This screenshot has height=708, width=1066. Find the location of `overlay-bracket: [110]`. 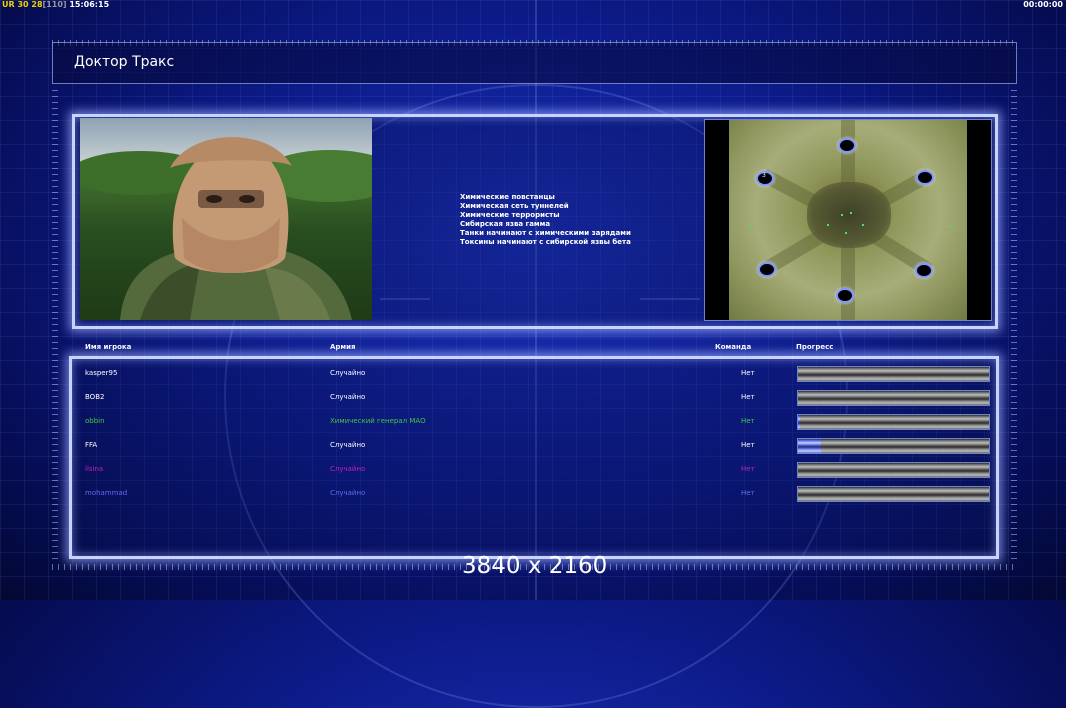

overlay-bracket: [110] is located at coordinates (54, 4).